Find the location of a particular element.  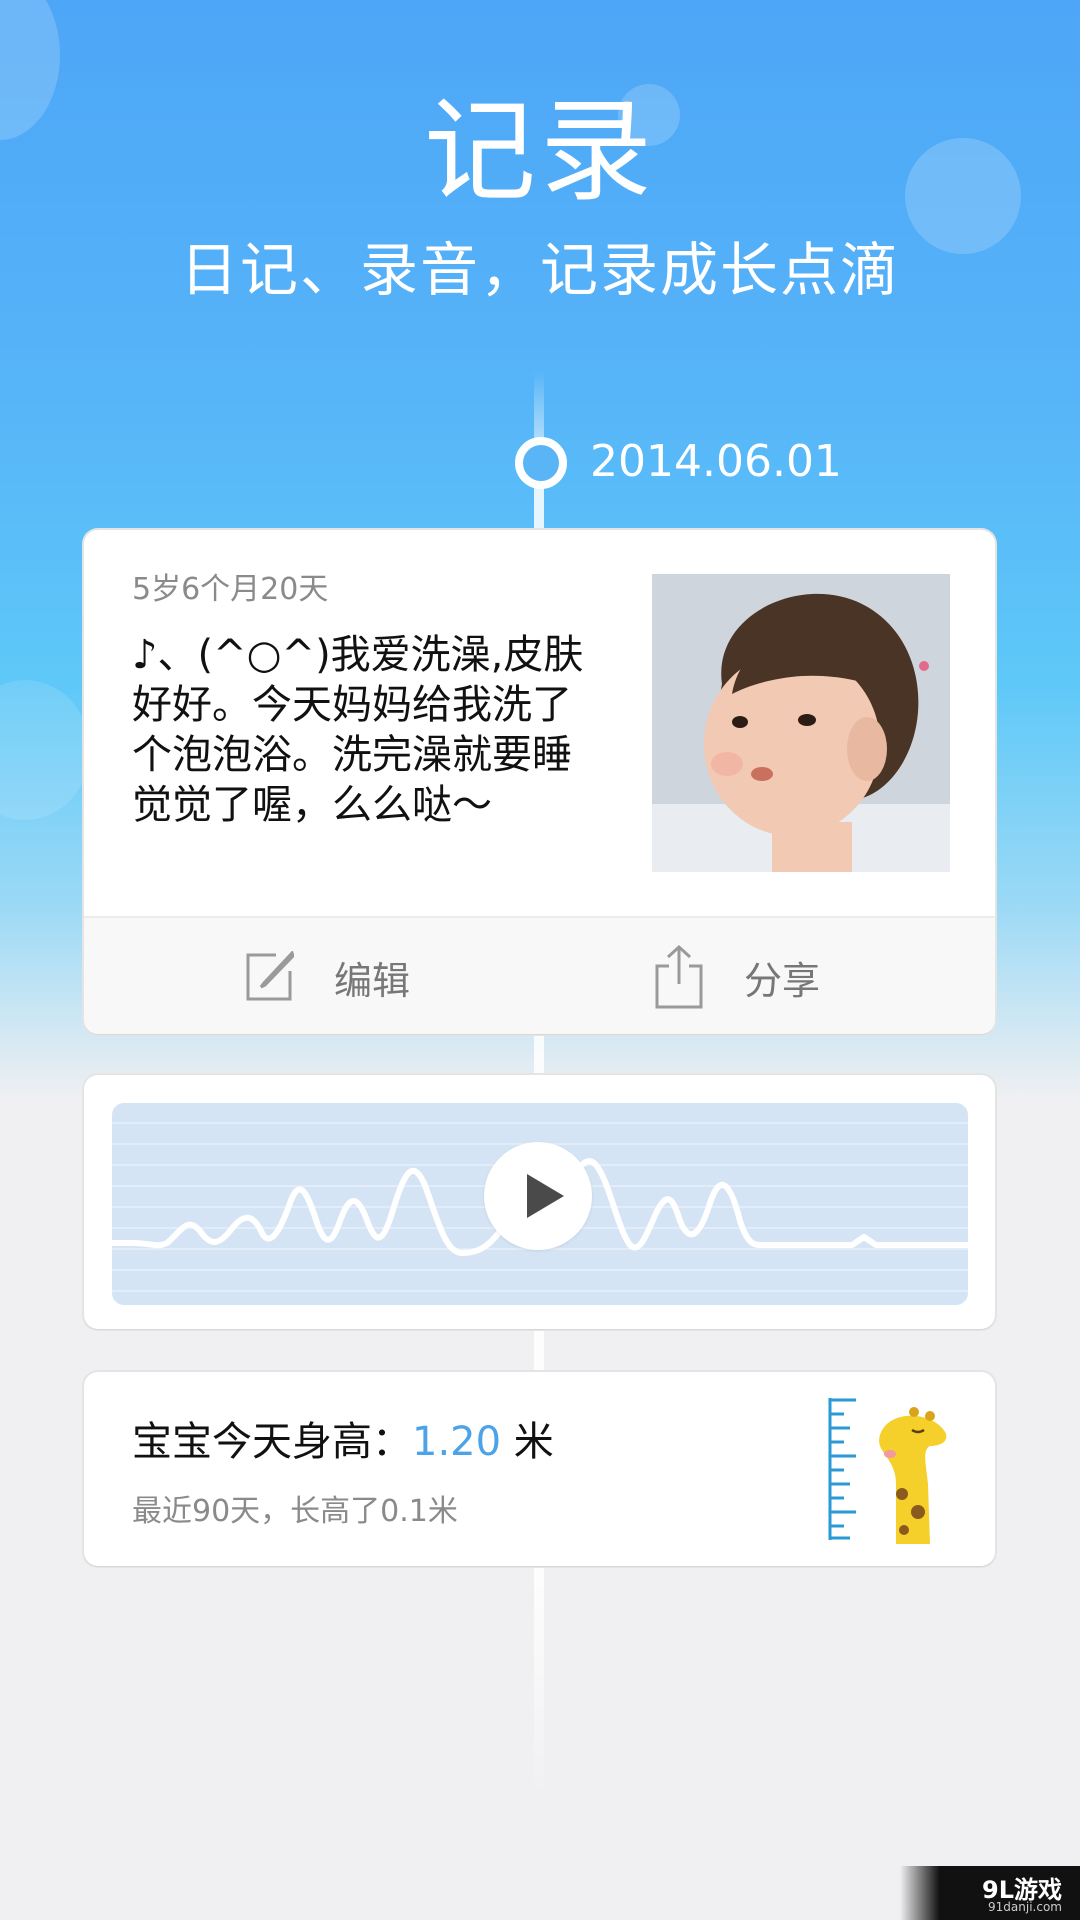

baby-photo-illustration is located at coordinates (801, 723).